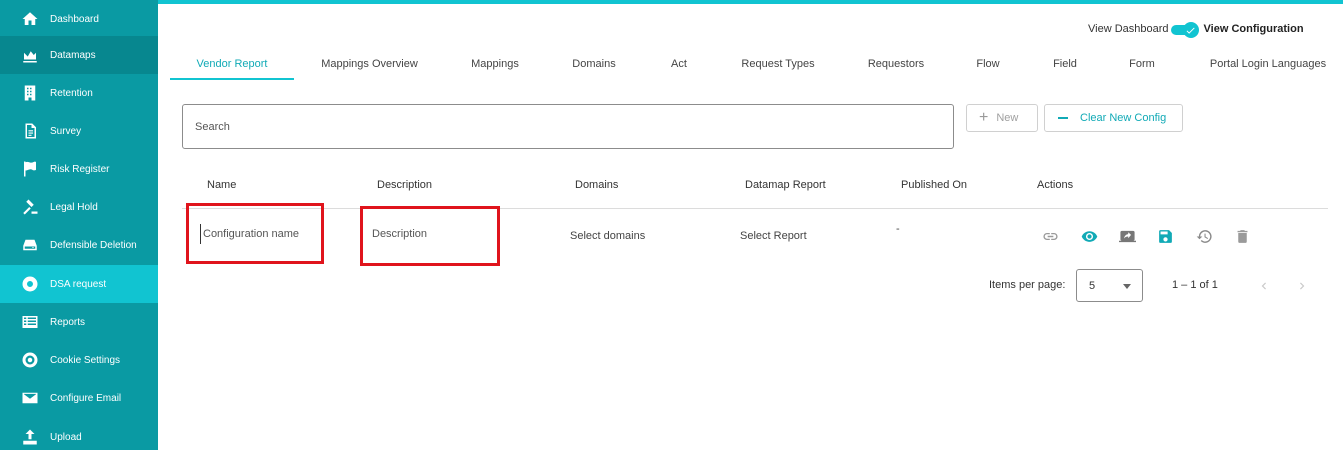  What do you see at coordinates (1127, 286) in the screenshot?
I see `caret-down-icon` at bounding box center [1127, 286].